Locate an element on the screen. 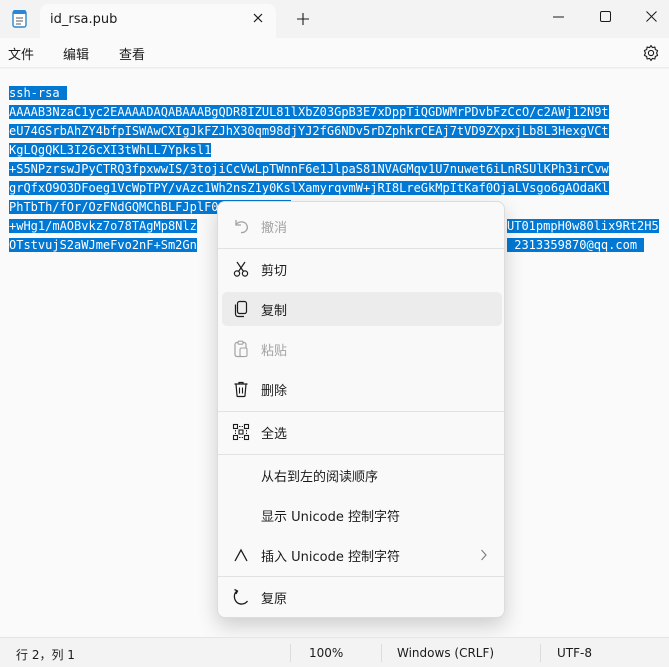  new-tab-icon is located at coordinates (303, 19).